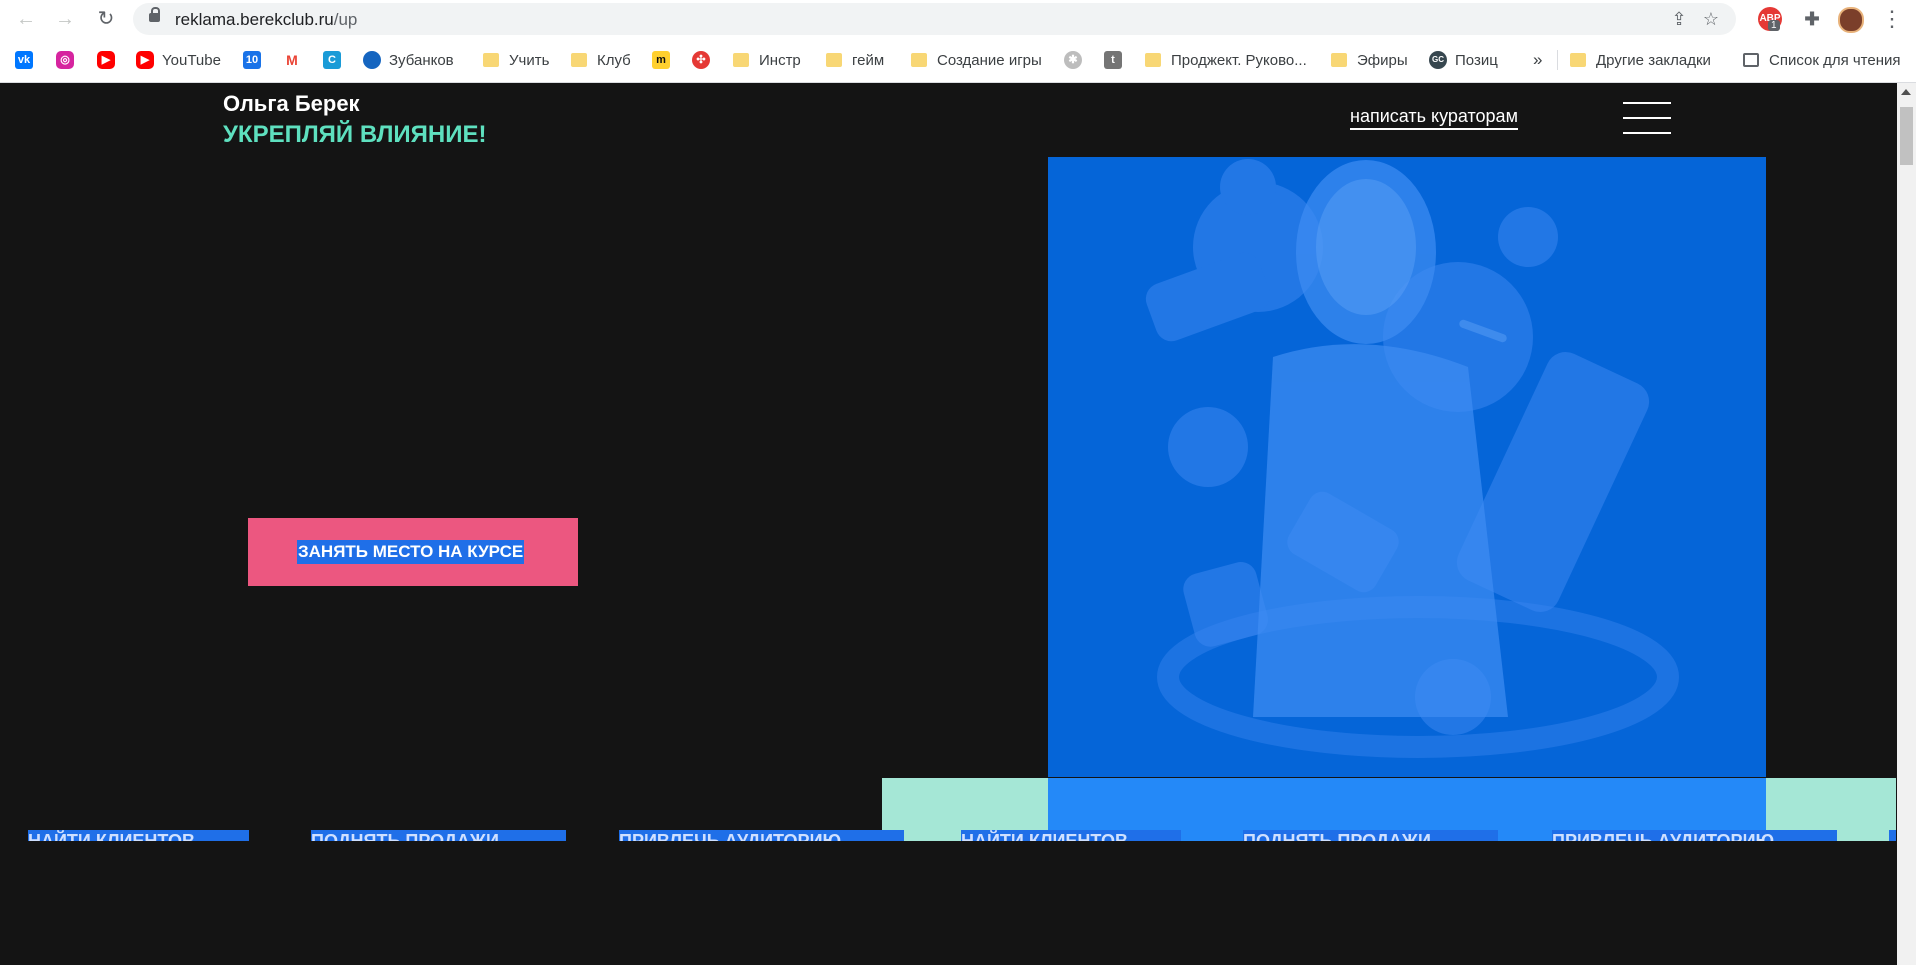  What do you see at coordinates (65, 60) in the screenshot?
I see `instagram-icon: ◎` at bounding box center [65, 60].